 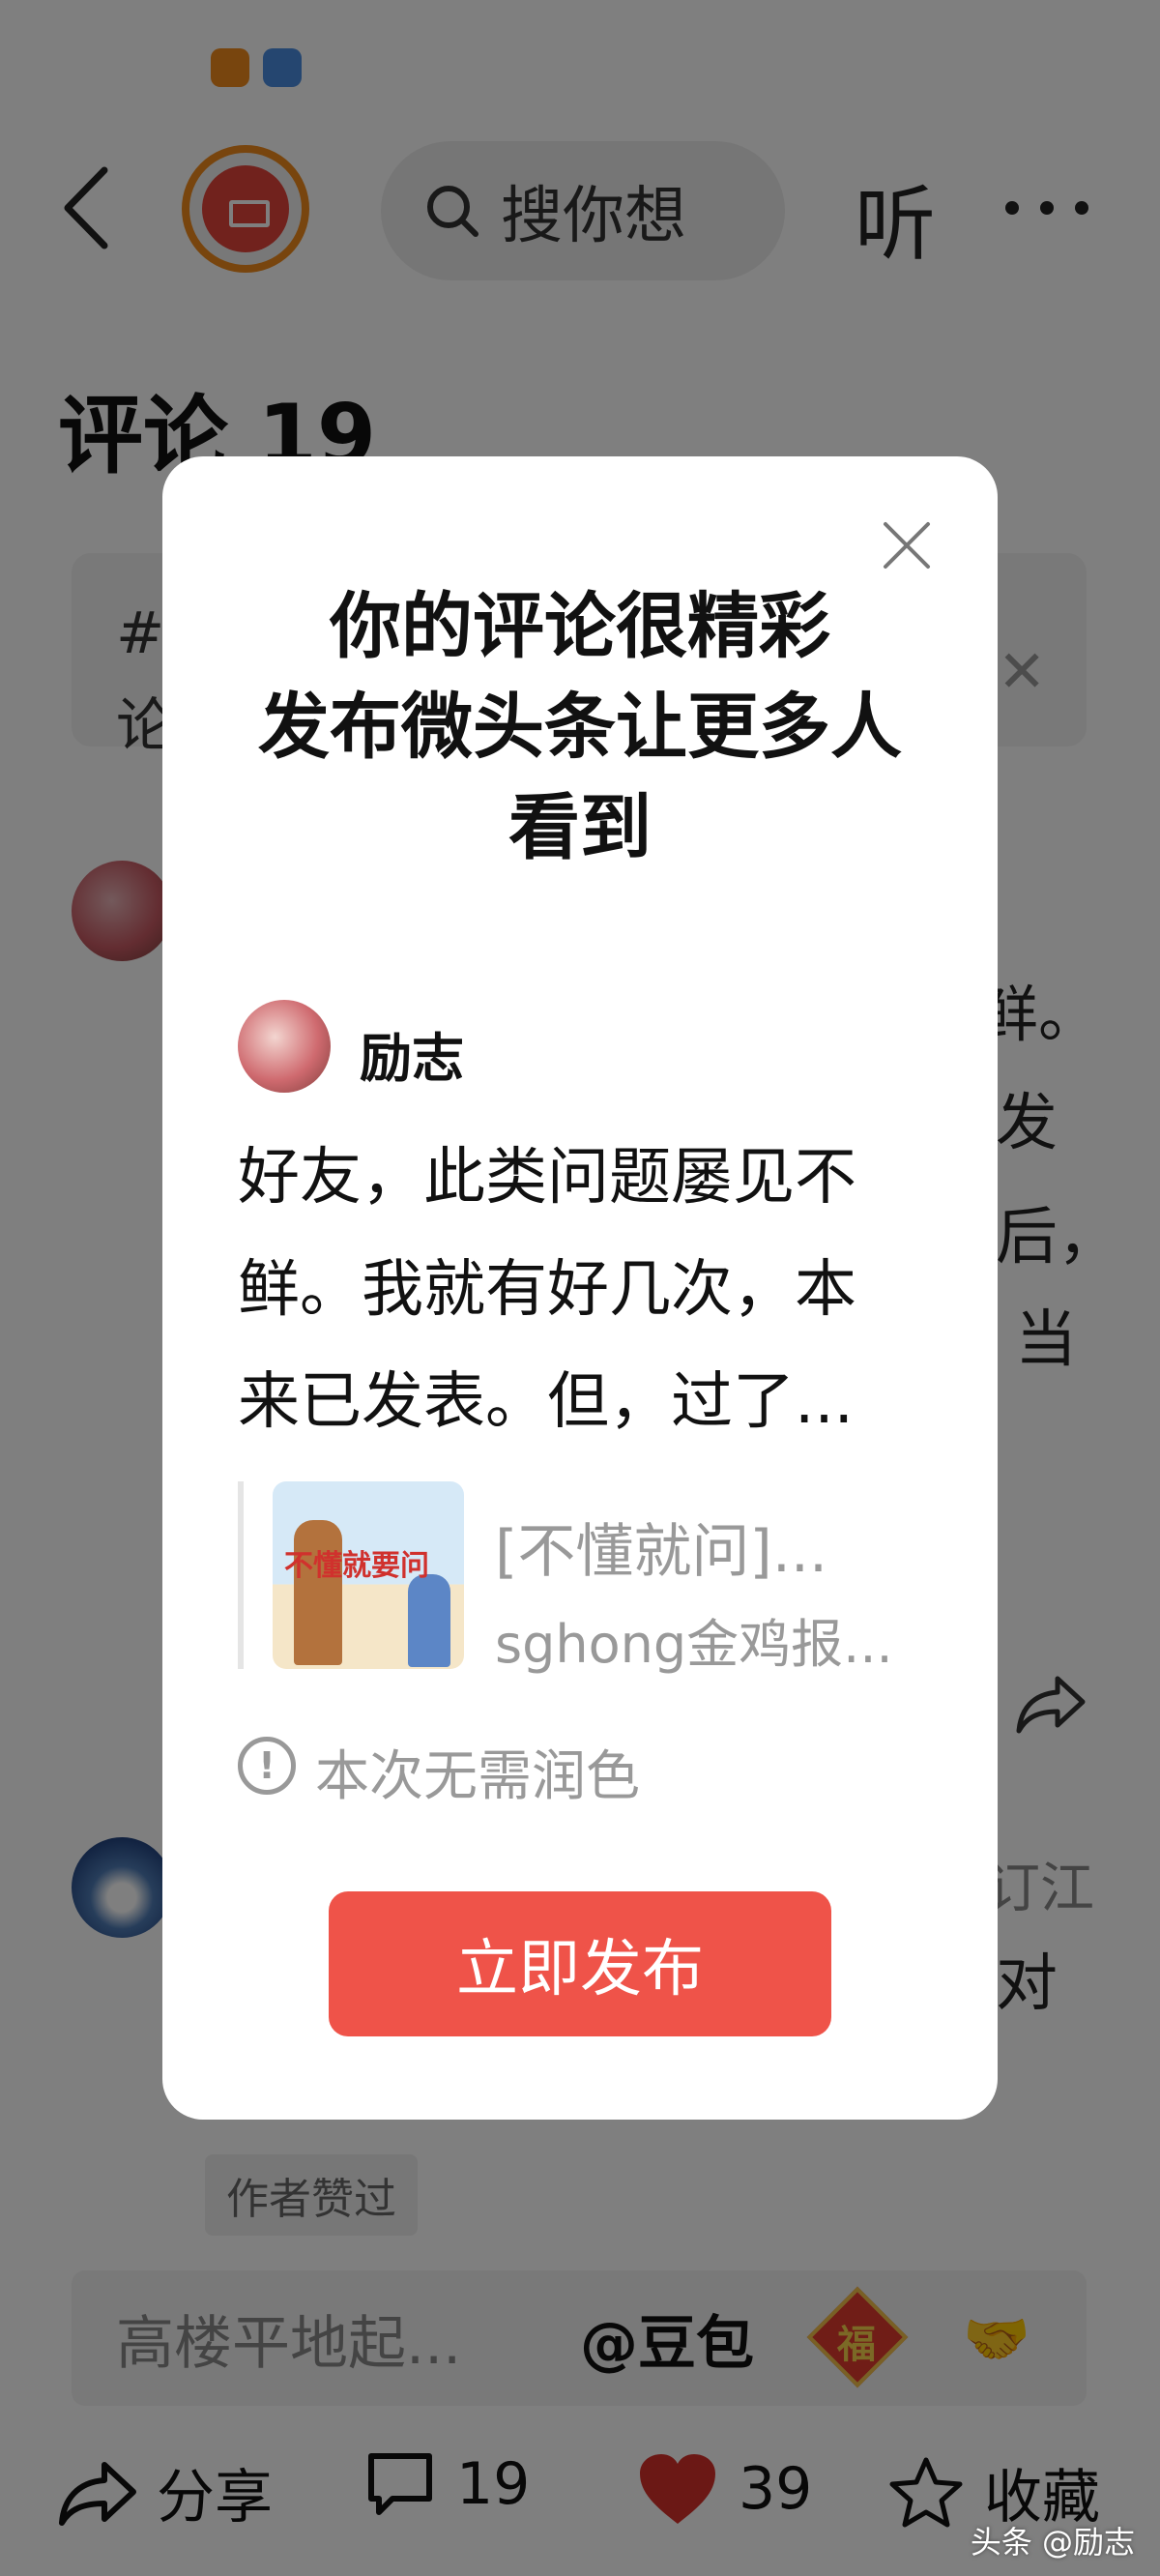 I want to click on thumbnail-text: 不懂就要问, so click(x=356, y=1566).